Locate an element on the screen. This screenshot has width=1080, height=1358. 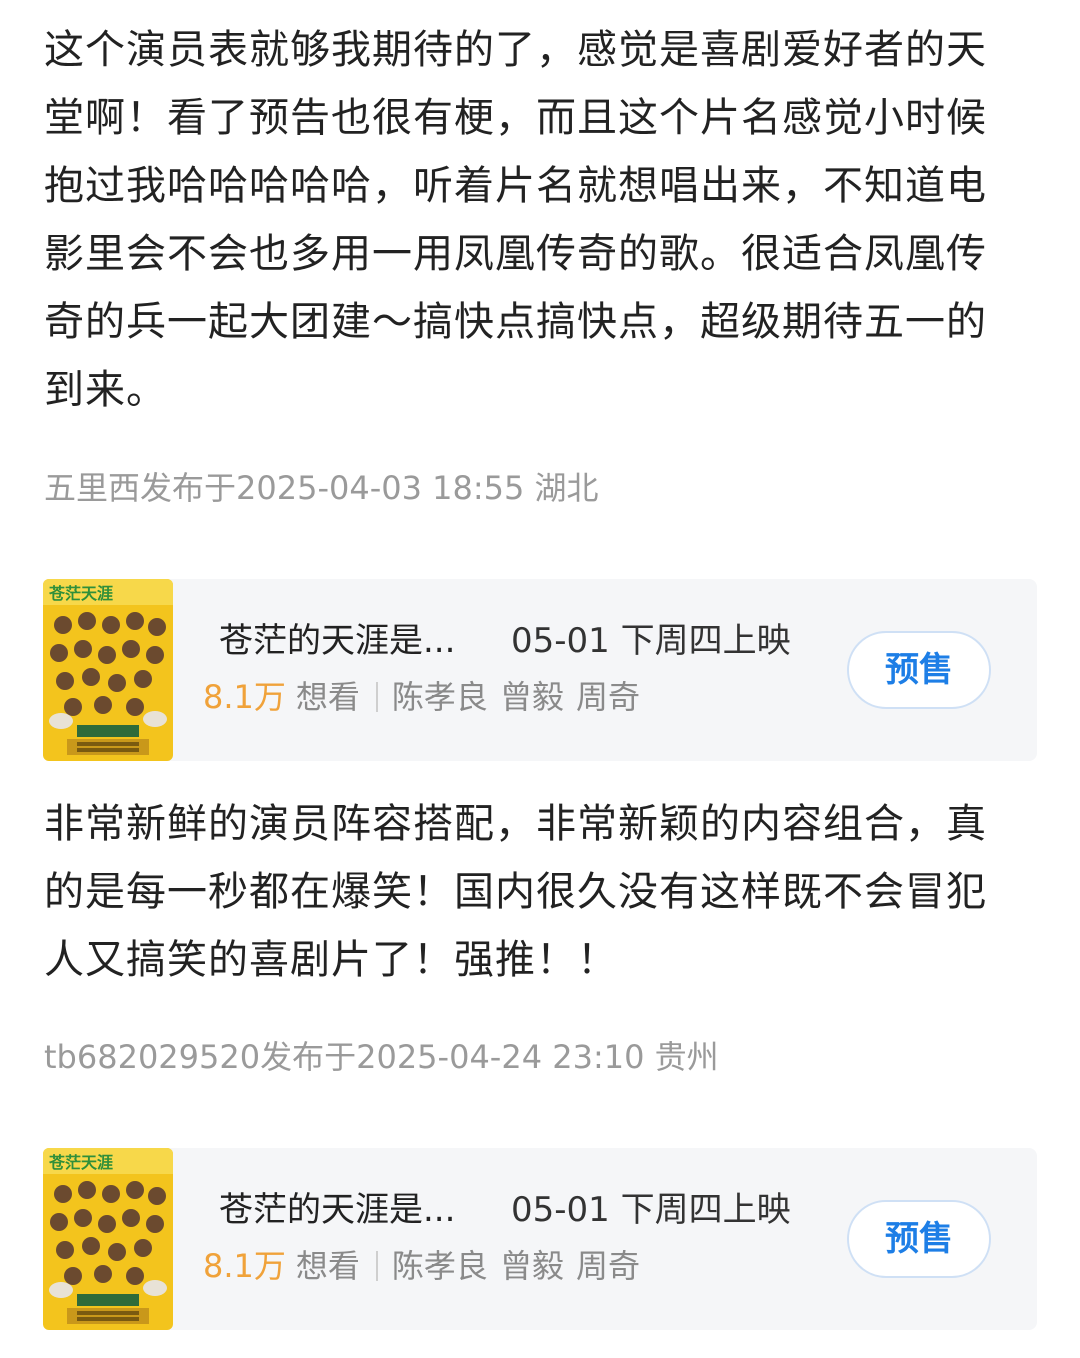
movie-card-2: 苍茫天涯 苍茫的天涯是... 05-01 下周四上映 8.1万 想看 陈孝良 曾毅 周奇 is located at coordinates (540, 1239).